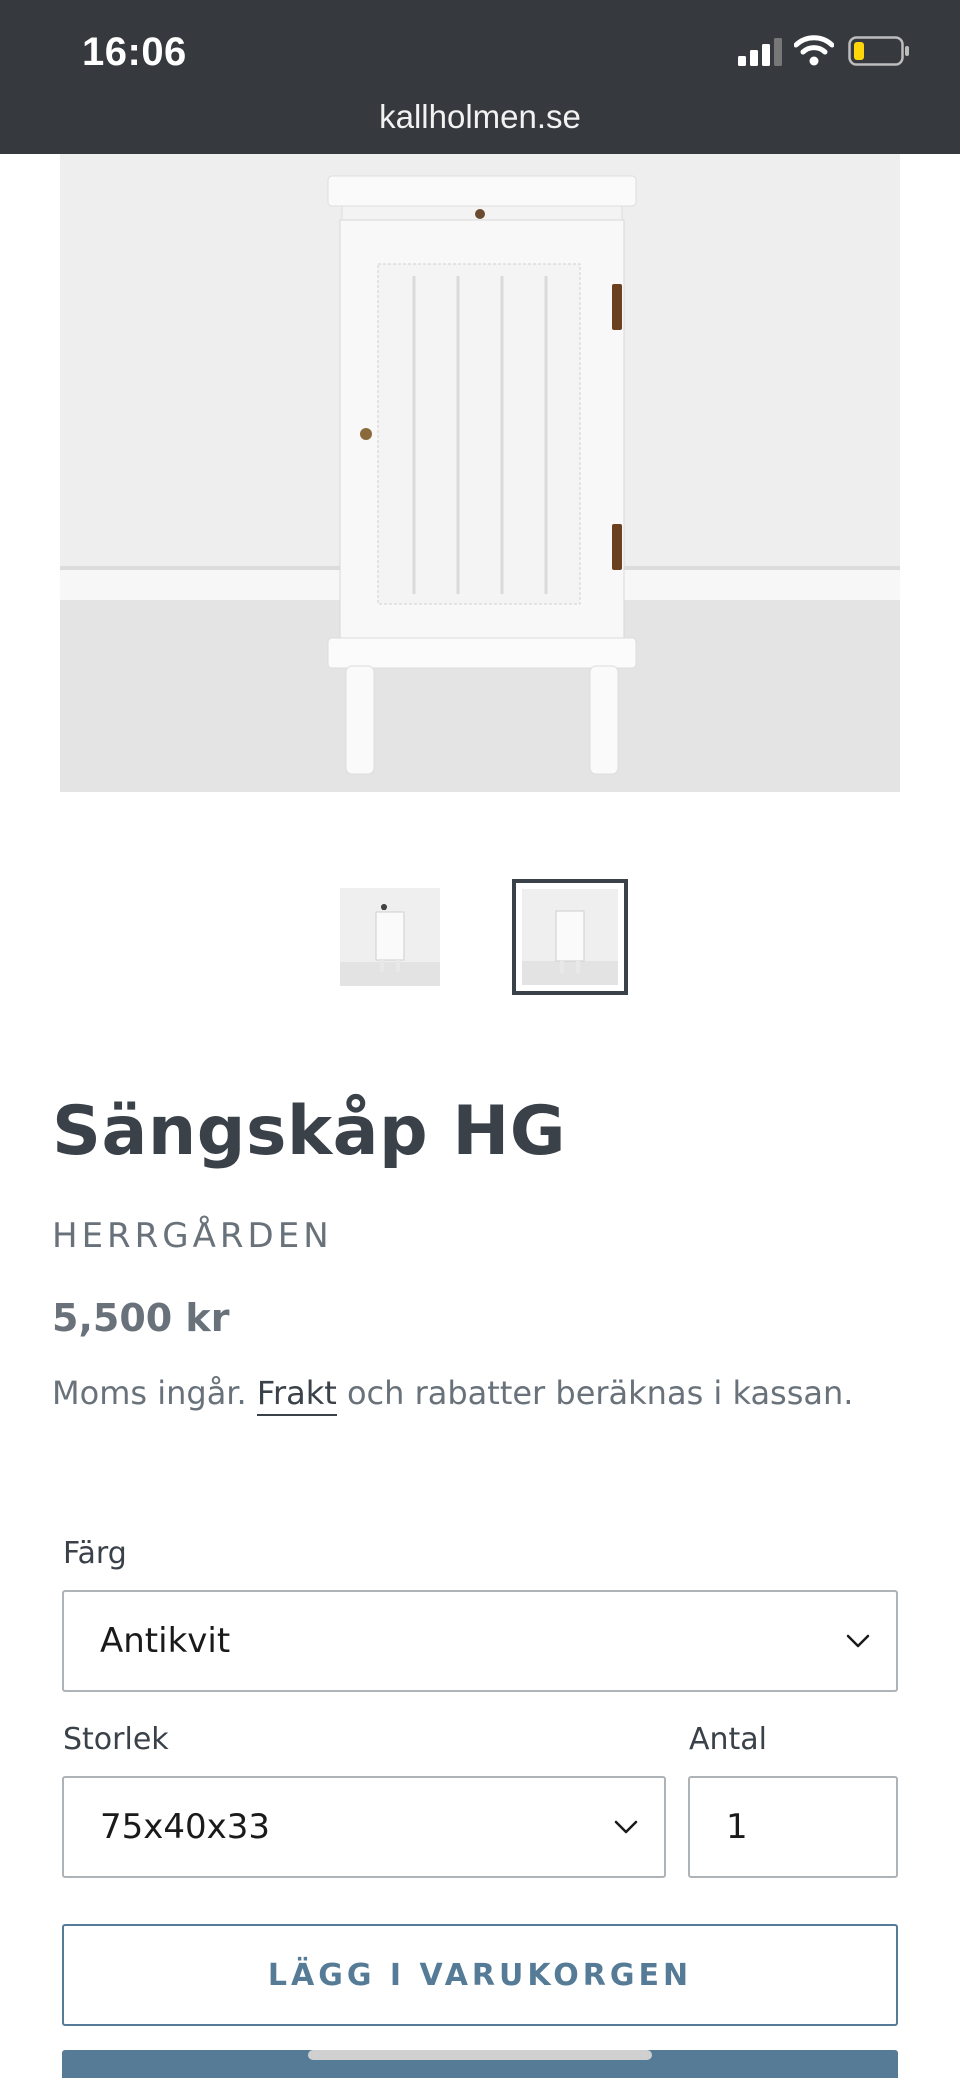  Describe the element at coordinates (95, 1553) in the screenshot. I see `color-label: Färg` at that location.